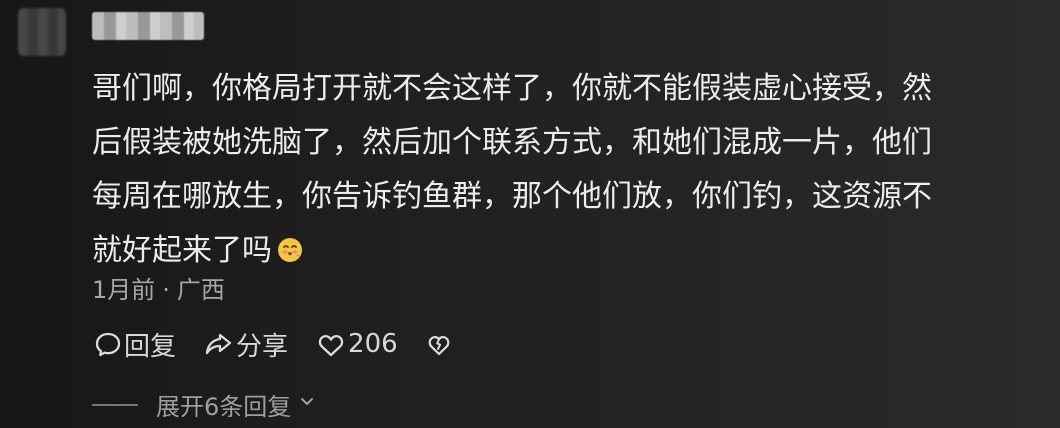 This screenshot has width=1060, height=428. Describe the element at coordinates (150, 346) in the screenshot. I see `reply-label: 回复` at that location.